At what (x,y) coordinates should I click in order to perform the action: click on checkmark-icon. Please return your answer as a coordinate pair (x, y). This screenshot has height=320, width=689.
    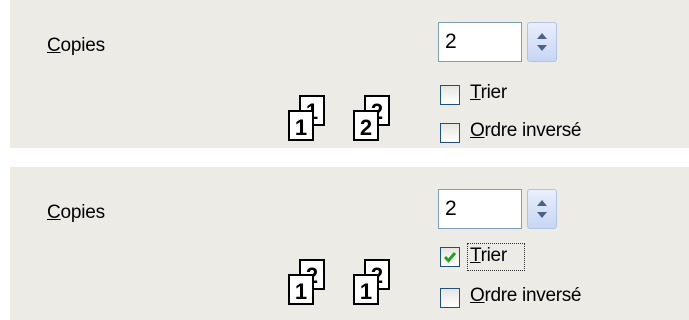
    Looking at the image, I should click on (450, 257).